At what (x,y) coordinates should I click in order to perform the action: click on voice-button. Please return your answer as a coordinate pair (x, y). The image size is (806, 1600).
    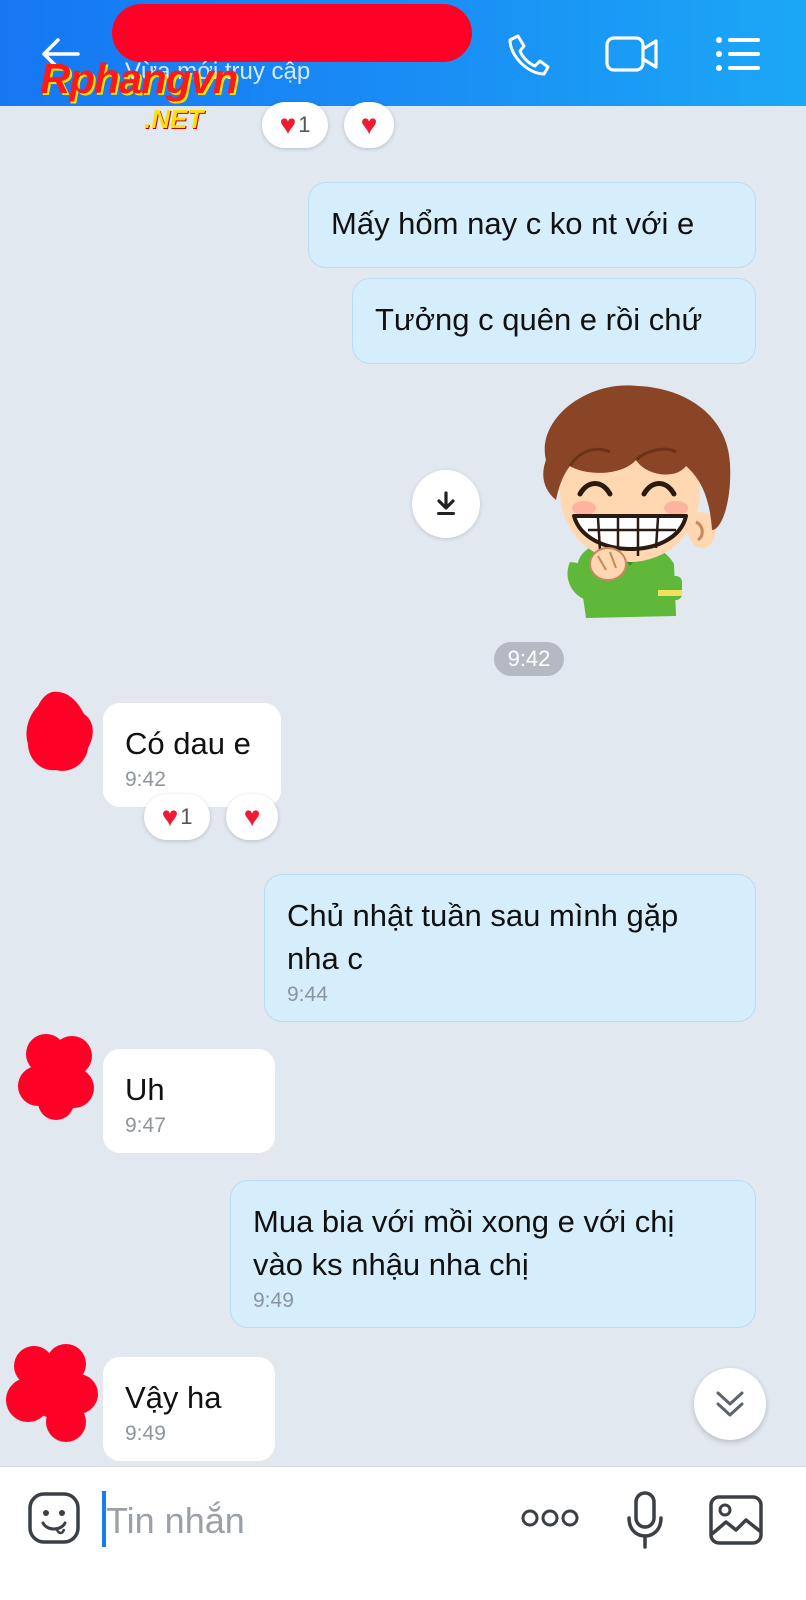
    Looking at the image, I should click on (645, 1520).